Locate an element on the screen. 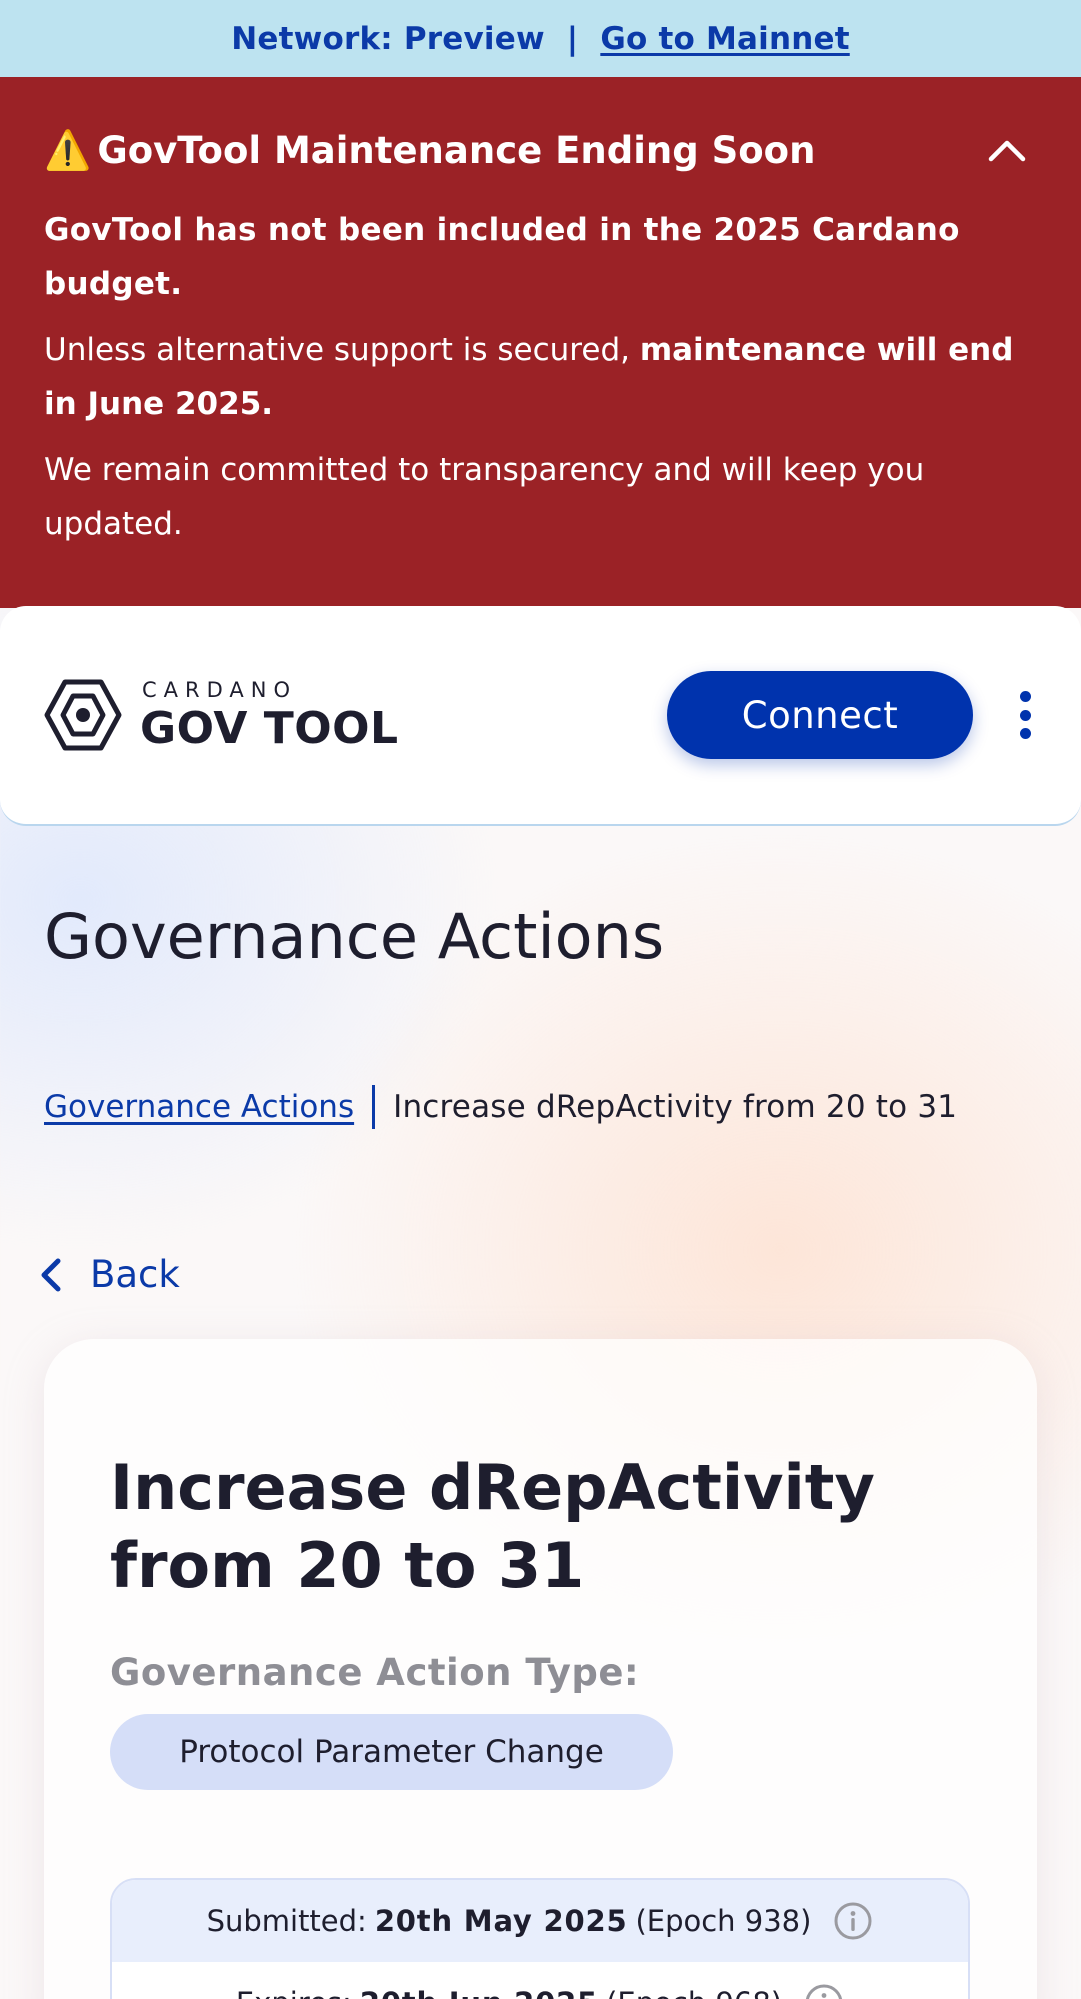 Image resolution: width=1081 pixels, height=1999 pixels. action-type-chip: Protocol Parameter Change is located at coordinates (391, 1752).